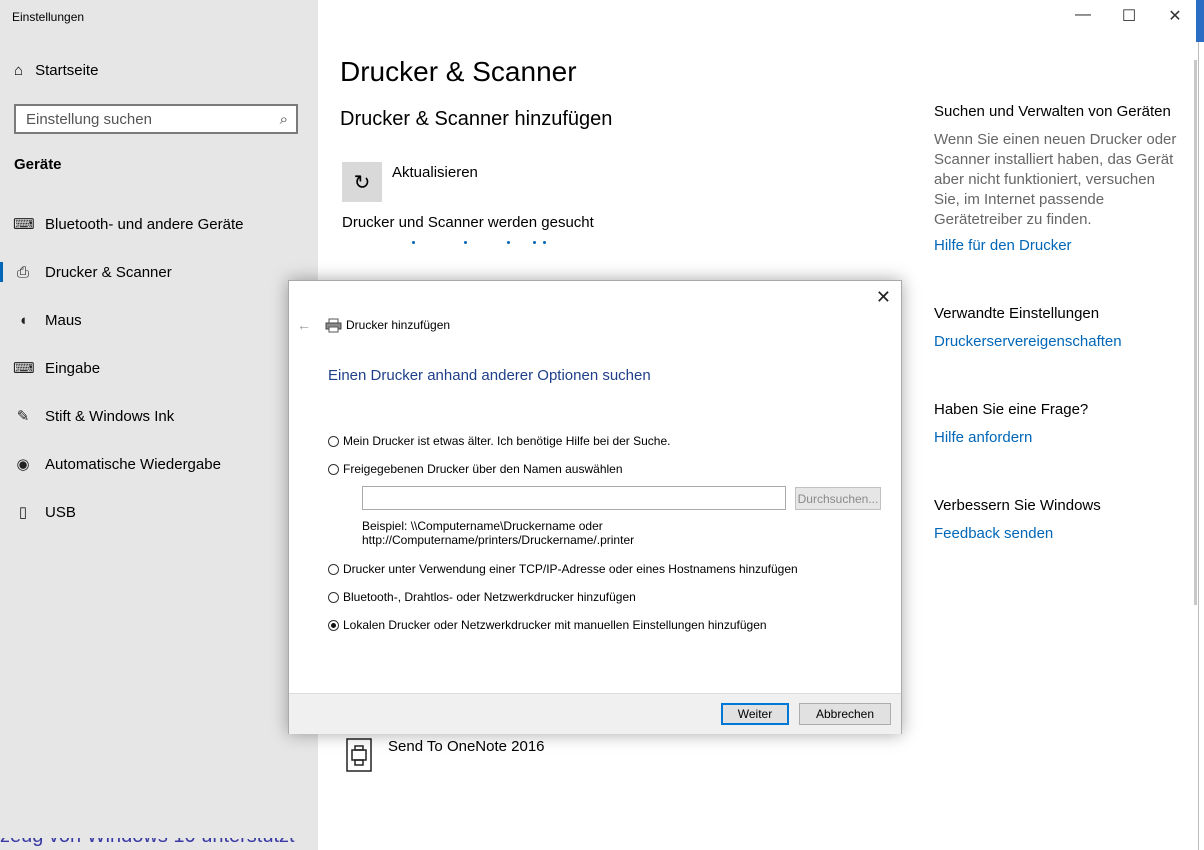 The height and width of the screenshot is (850, 1204). What do you see at coordinates (89, 119) in the screenshot?
I see `search-placeholder: Einstellung suchen` at bounding box center [89, 119].